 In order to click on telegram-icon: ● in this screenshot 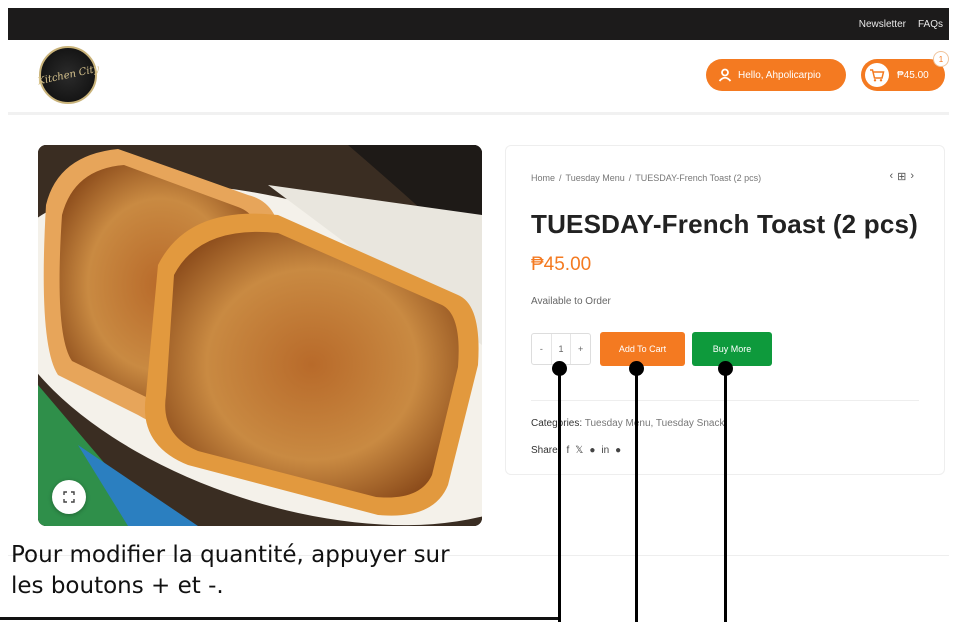, I will do `click(618, 450)`.